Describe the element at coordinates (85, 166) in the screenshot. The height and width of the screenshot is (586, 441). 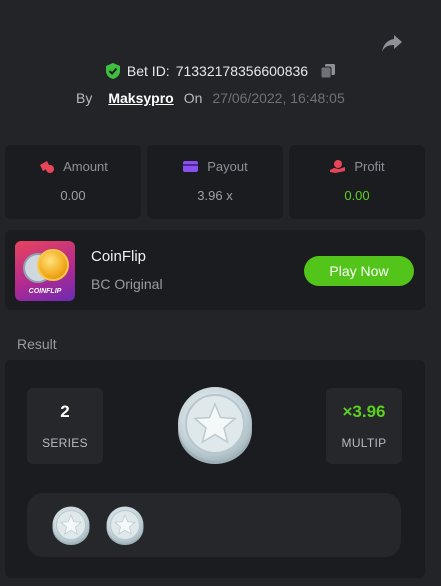
I see `stat-amount-label: Amount` at that location.